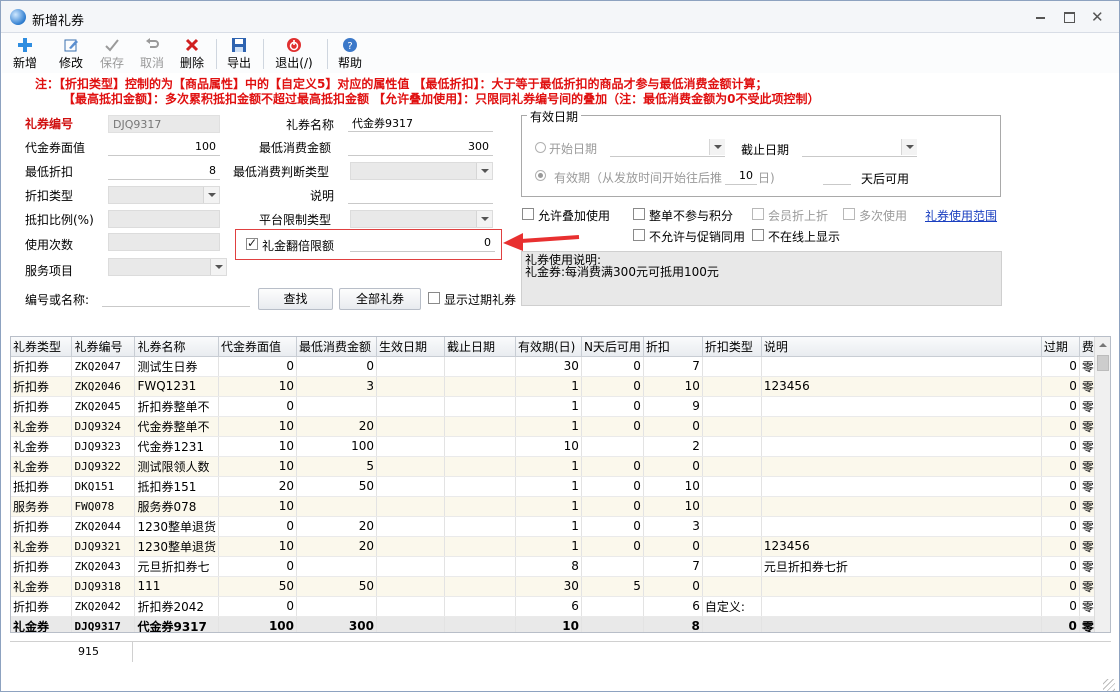  What do you see at coordinates (554, 116) in the screenshot?
I see `validity-title: 有效日期` at bounding box center [554, 116].